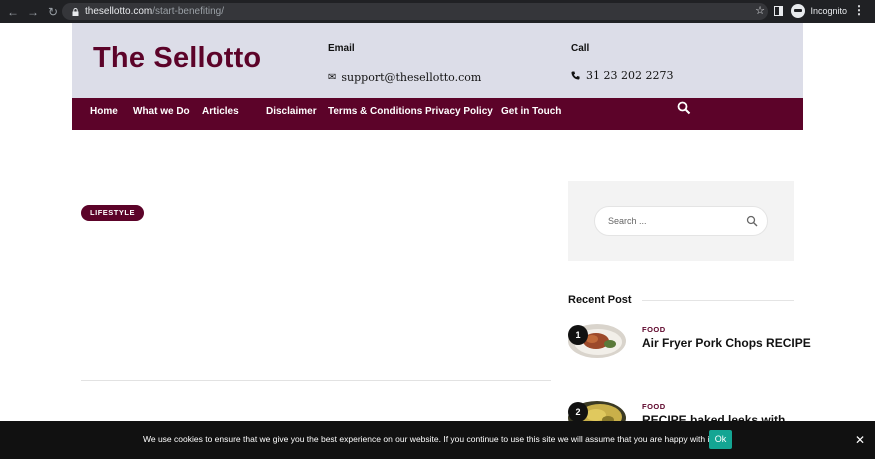 This screenshot has height=459, width=875. What do you see at coordinates (316, 380) in the screenshot?
I see `content-divider` at bounding box center [316, 380].